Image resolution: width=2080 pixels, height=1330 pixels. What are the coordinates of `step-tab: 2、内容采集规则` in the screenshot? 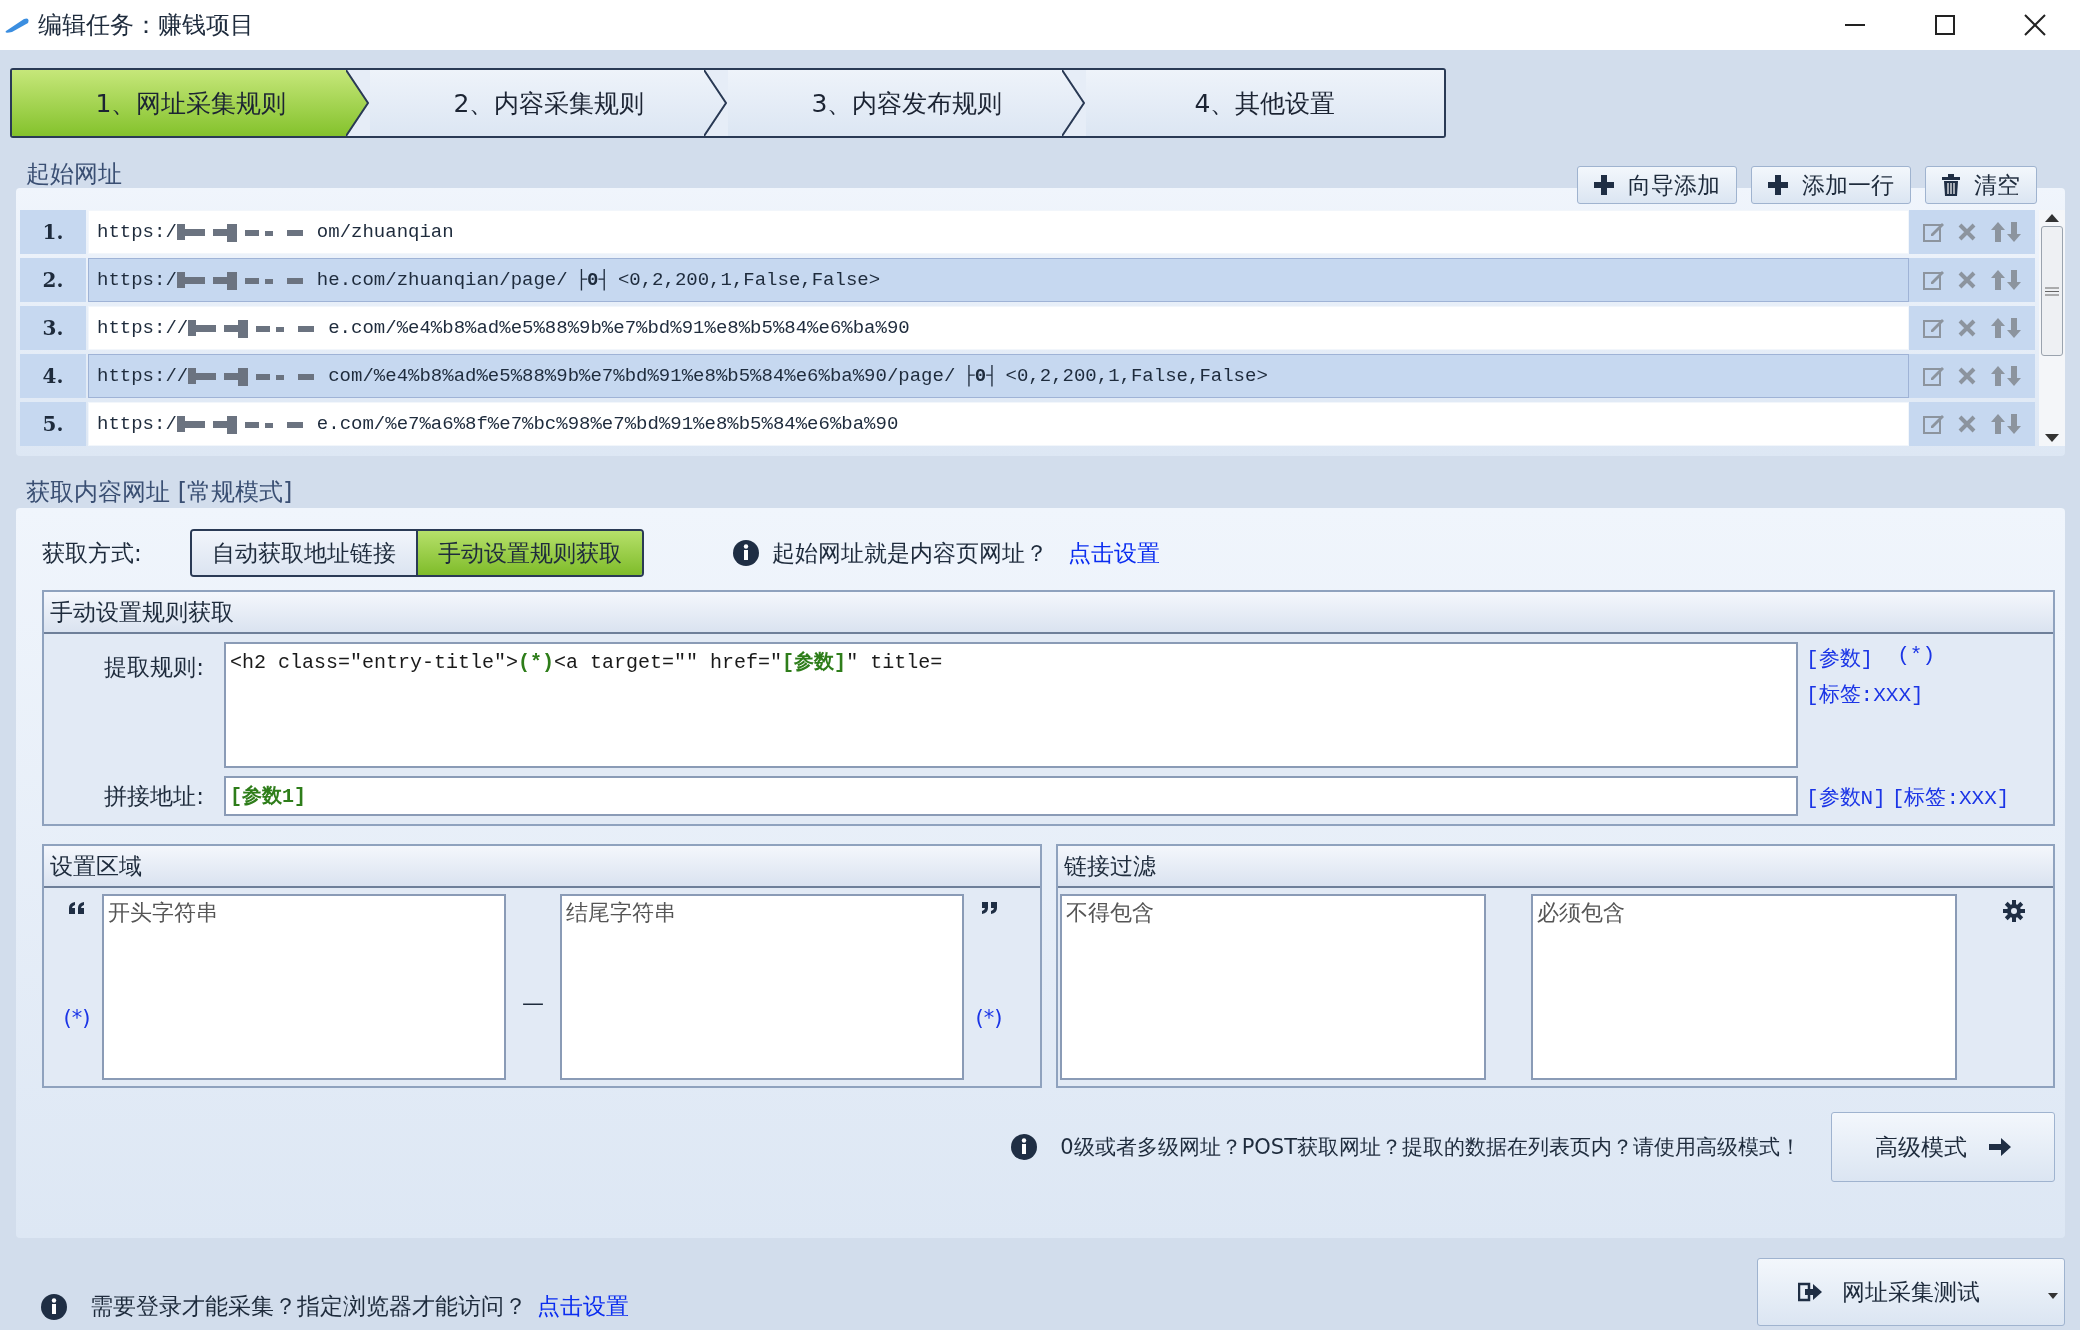 It's located at (549, 103).